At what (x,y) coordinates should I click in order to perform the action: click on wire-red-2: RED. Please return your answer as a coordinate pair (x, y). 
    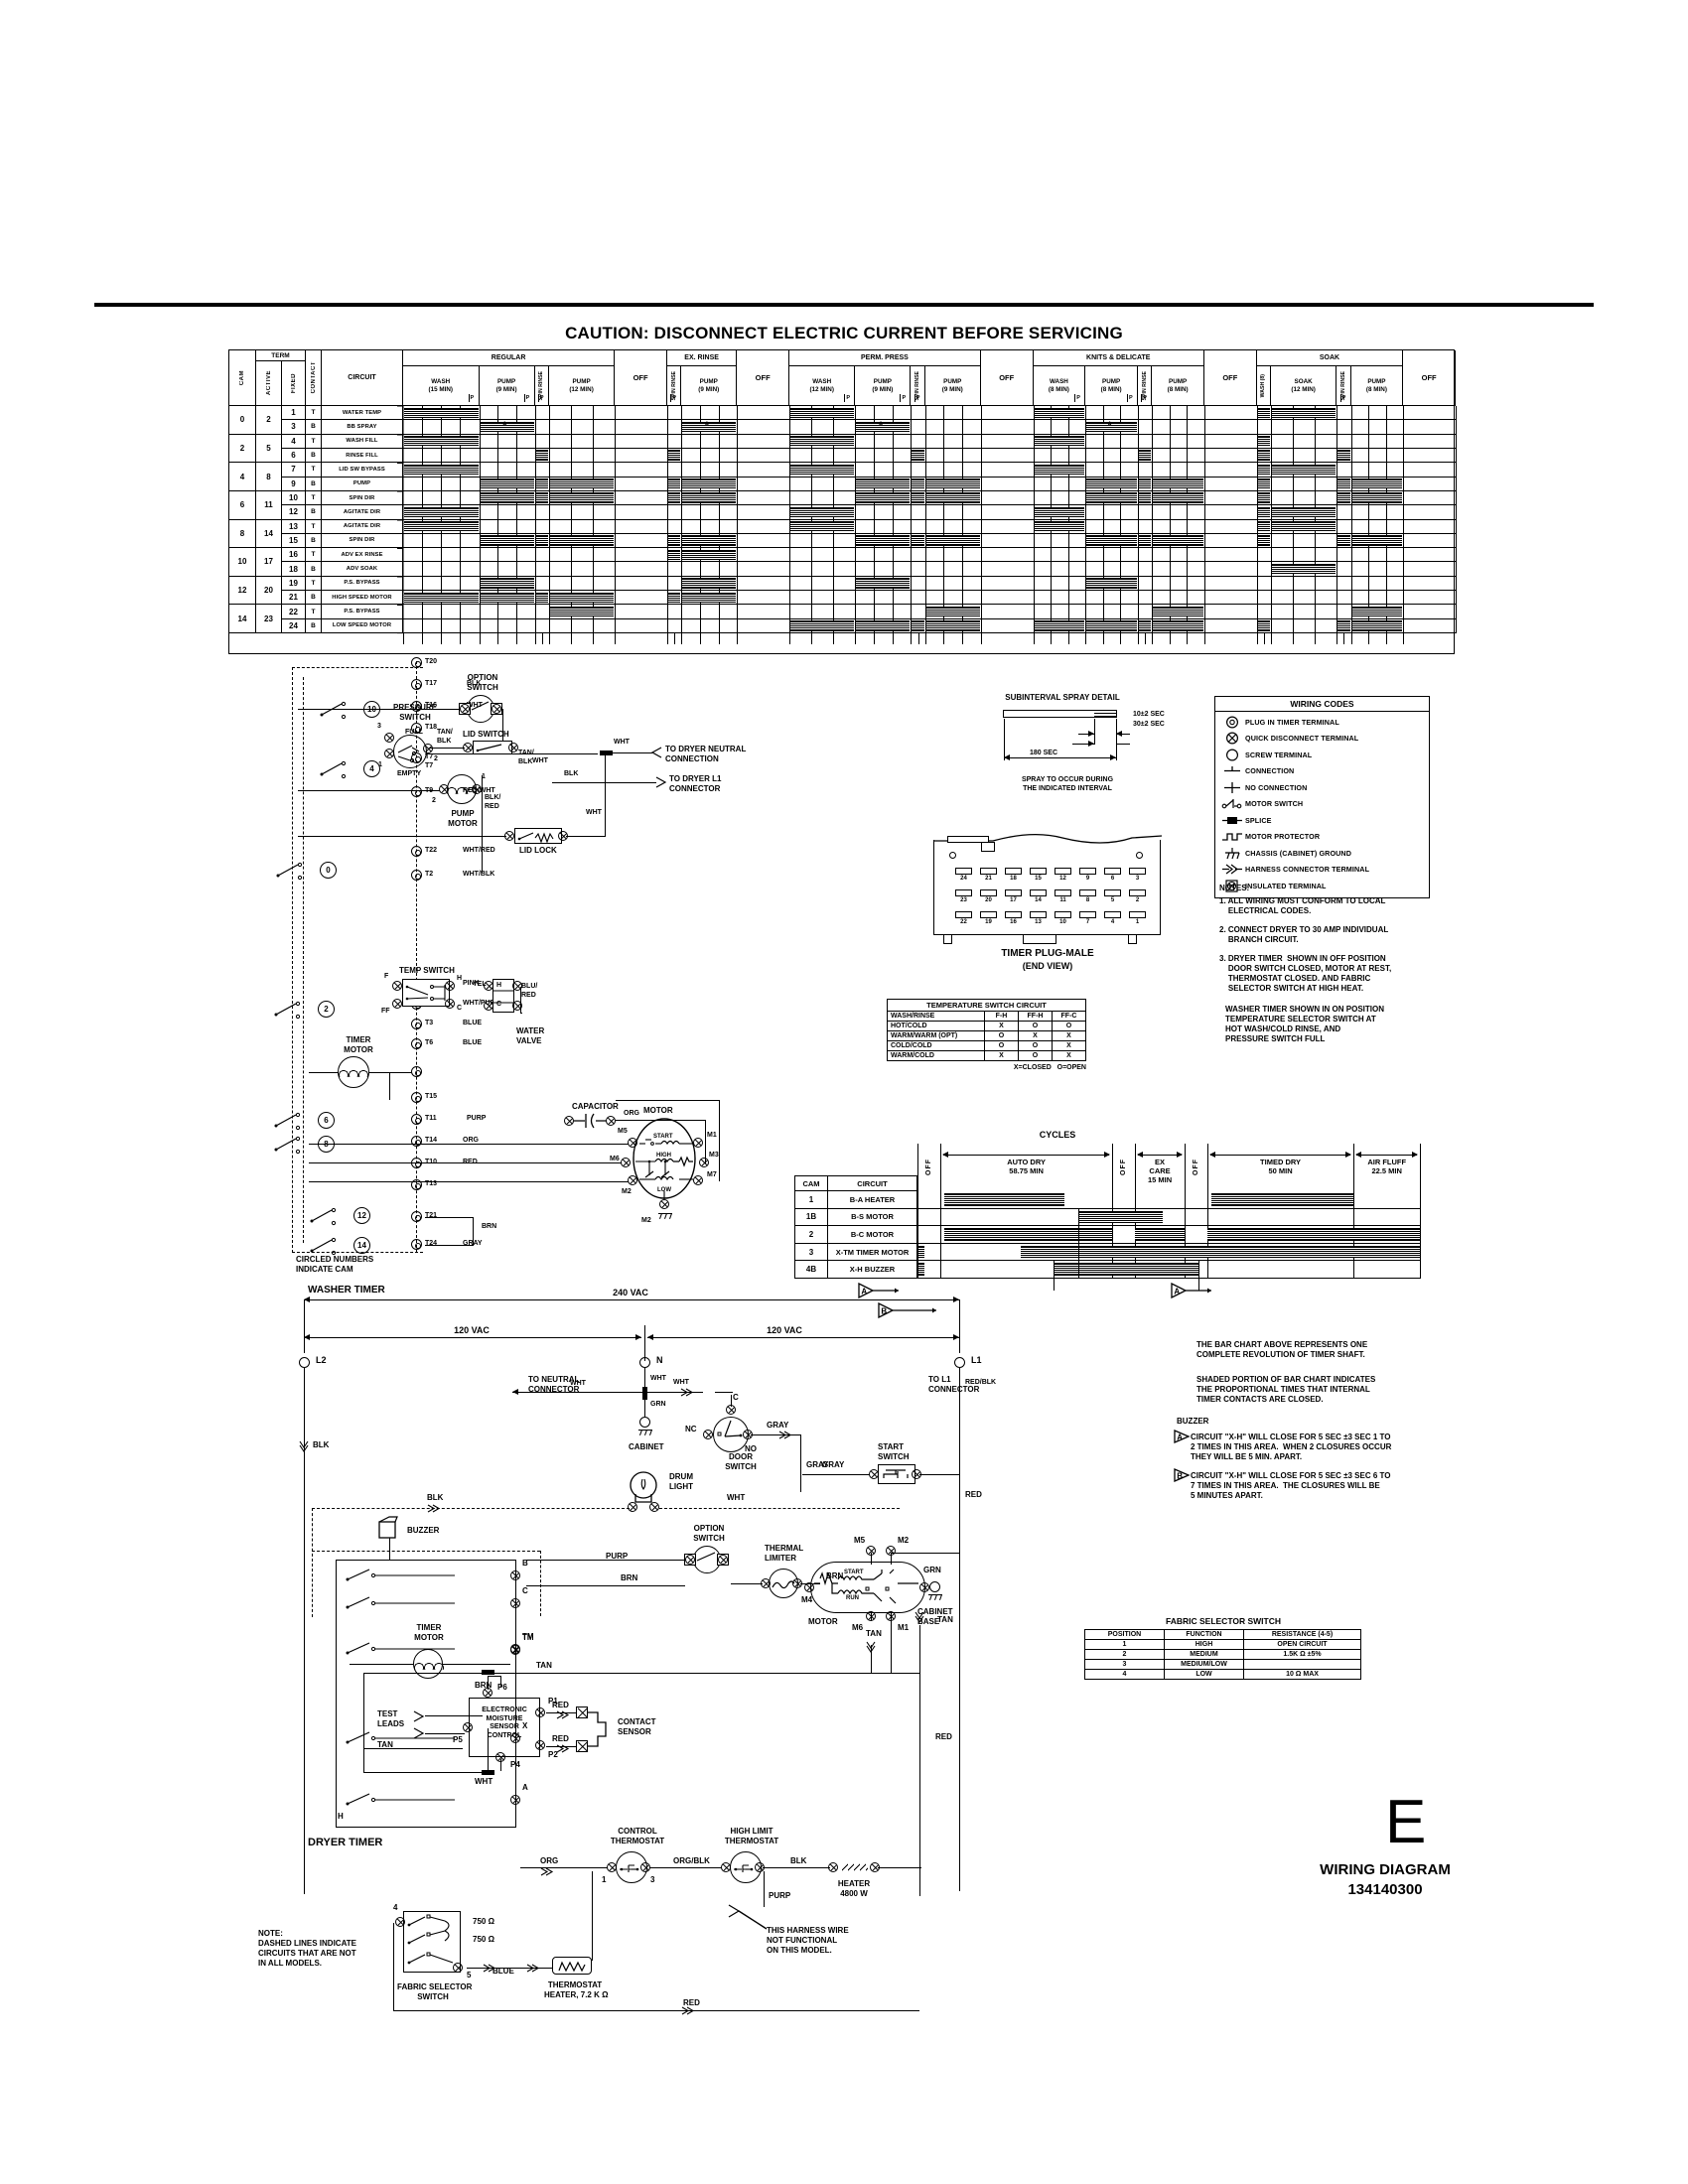
    Looking at the image, I should click on (943, 1736).